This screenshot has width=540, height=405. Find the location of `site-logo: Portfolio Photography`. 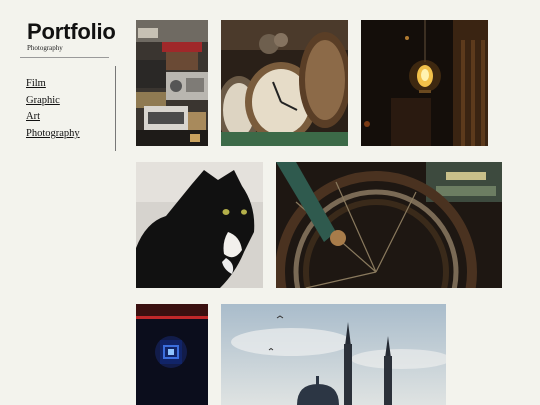

site-logo: Portfolio Photography is located at coordinates (71, 36).